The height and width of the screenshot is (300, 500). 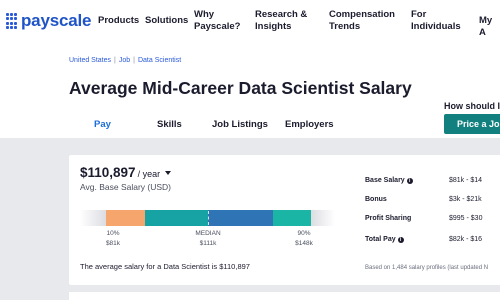 I want to click on profit-sharing-label: Profit Sharing, so click(x=388, y=218).